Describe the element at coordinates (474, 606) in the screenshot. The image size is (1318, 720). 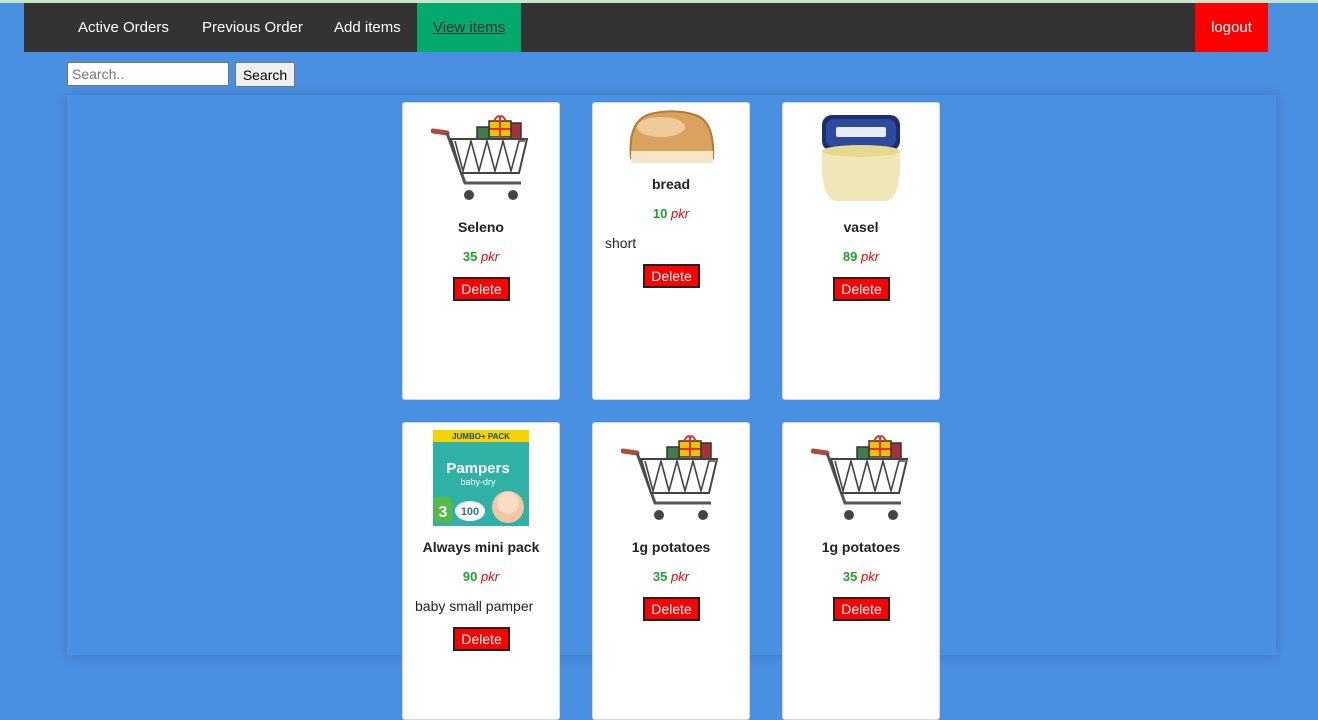
I see `product-description: baby small pamper` at that location.